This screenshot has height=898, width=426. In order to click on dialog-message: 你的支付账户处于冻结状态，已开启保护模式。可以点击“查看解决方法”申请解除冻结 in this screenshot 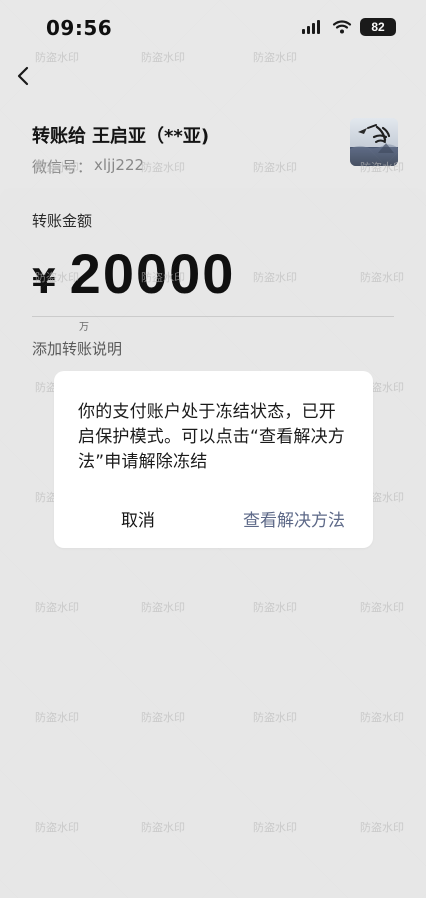, I will do `click(212, 437)`.